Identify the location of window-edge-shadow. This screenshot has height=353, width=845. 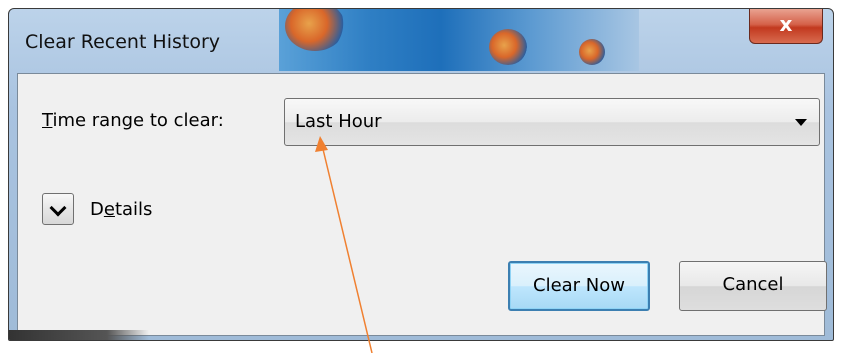
(79, 335).